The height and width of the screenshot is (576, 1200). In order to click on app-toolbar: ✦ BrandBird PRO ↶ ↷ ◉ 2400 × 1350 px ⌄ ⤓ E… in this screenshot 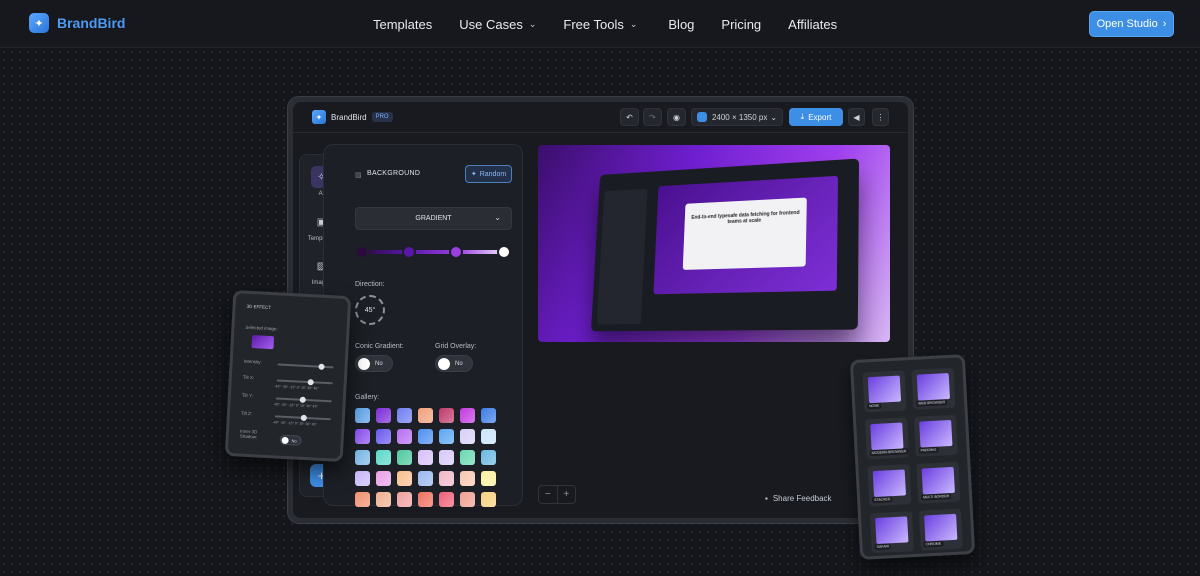, I will do `click(600, 117)`.